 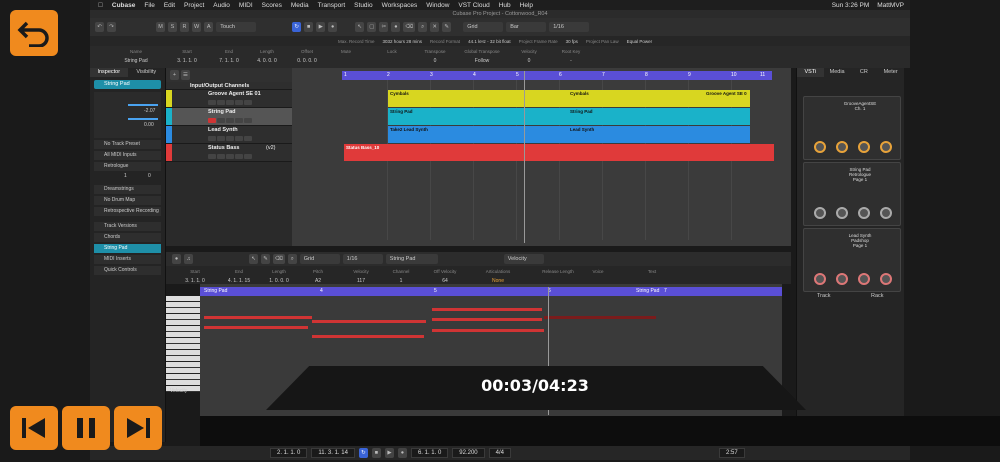 What do you see at coordinates (127, 189) in the screenshot?
I see `program-select: Dreamstrings` at bounding box center [127, 189].